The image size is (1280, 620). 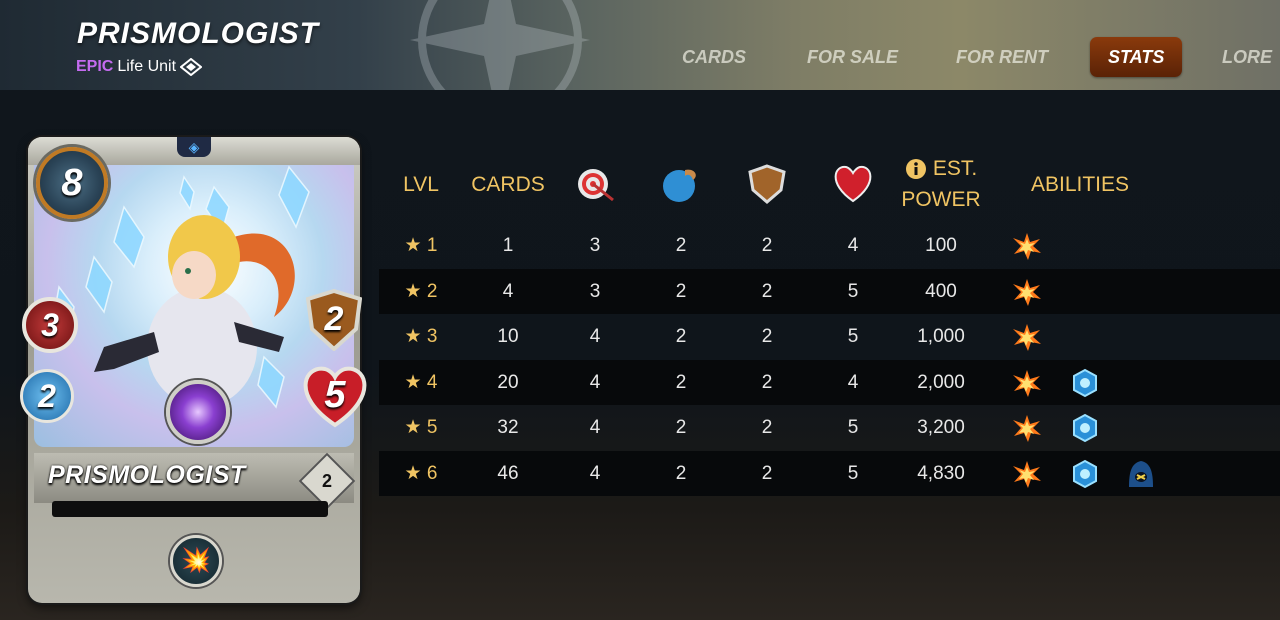 I want to click on cell-cards: 1, so click(x=508, y=245).